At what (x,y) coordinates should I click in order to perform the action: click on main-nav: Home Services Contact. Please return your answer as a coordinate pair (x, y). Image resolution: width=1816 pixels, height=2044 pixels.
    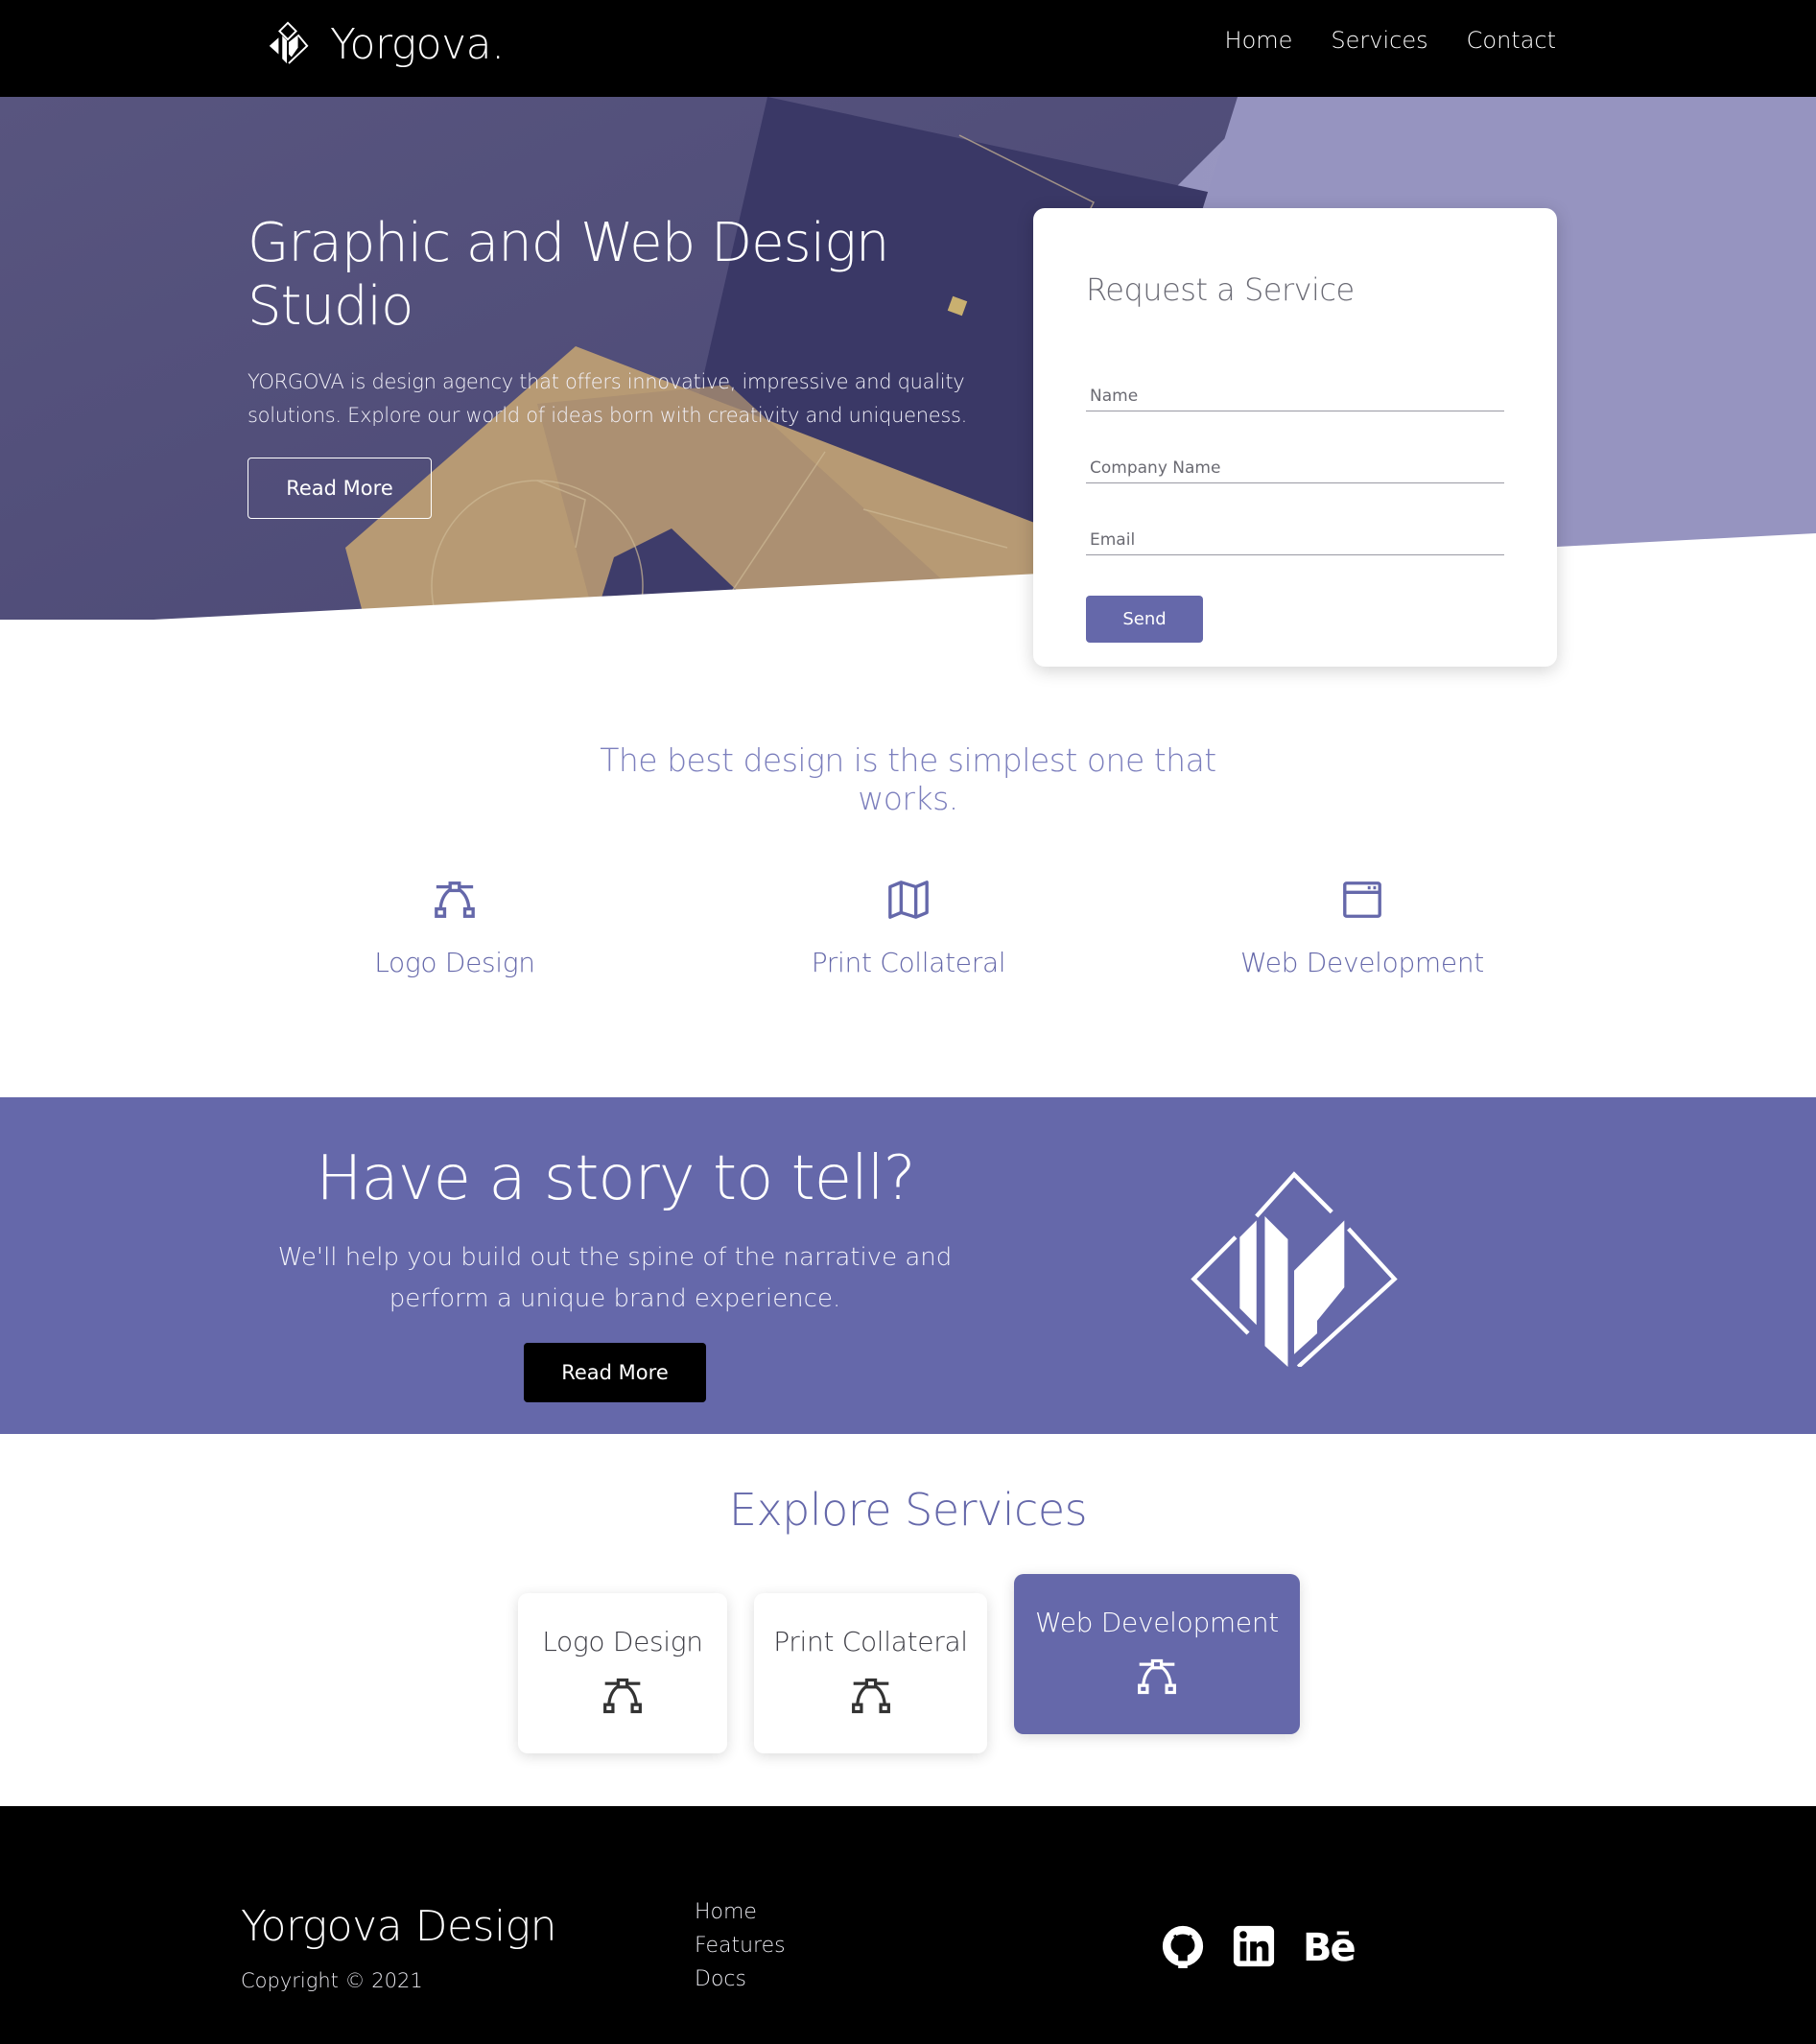
    Looking at the image, I should click on (1390, 40).